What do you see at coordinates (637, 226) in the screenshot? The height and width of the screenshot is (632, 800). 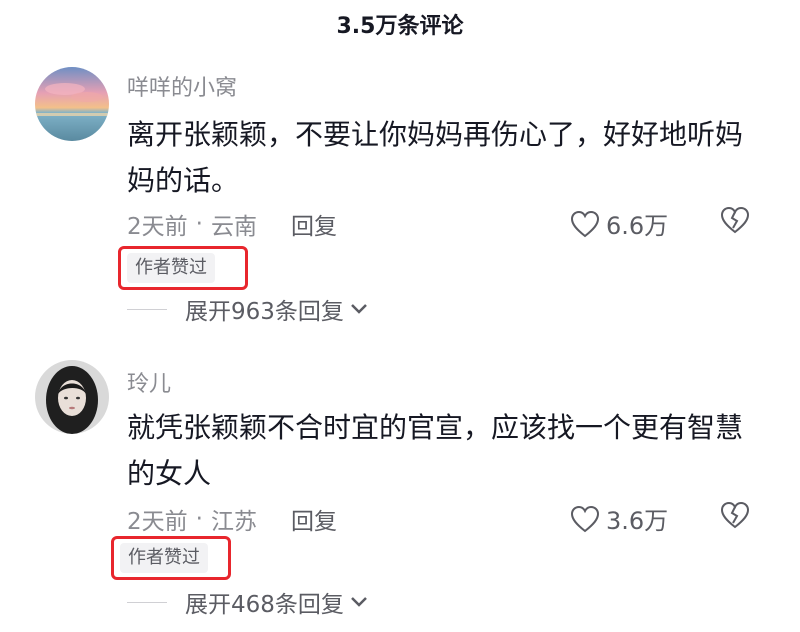 I see `like-count: 6.6万` at bounding box center [637, 226].